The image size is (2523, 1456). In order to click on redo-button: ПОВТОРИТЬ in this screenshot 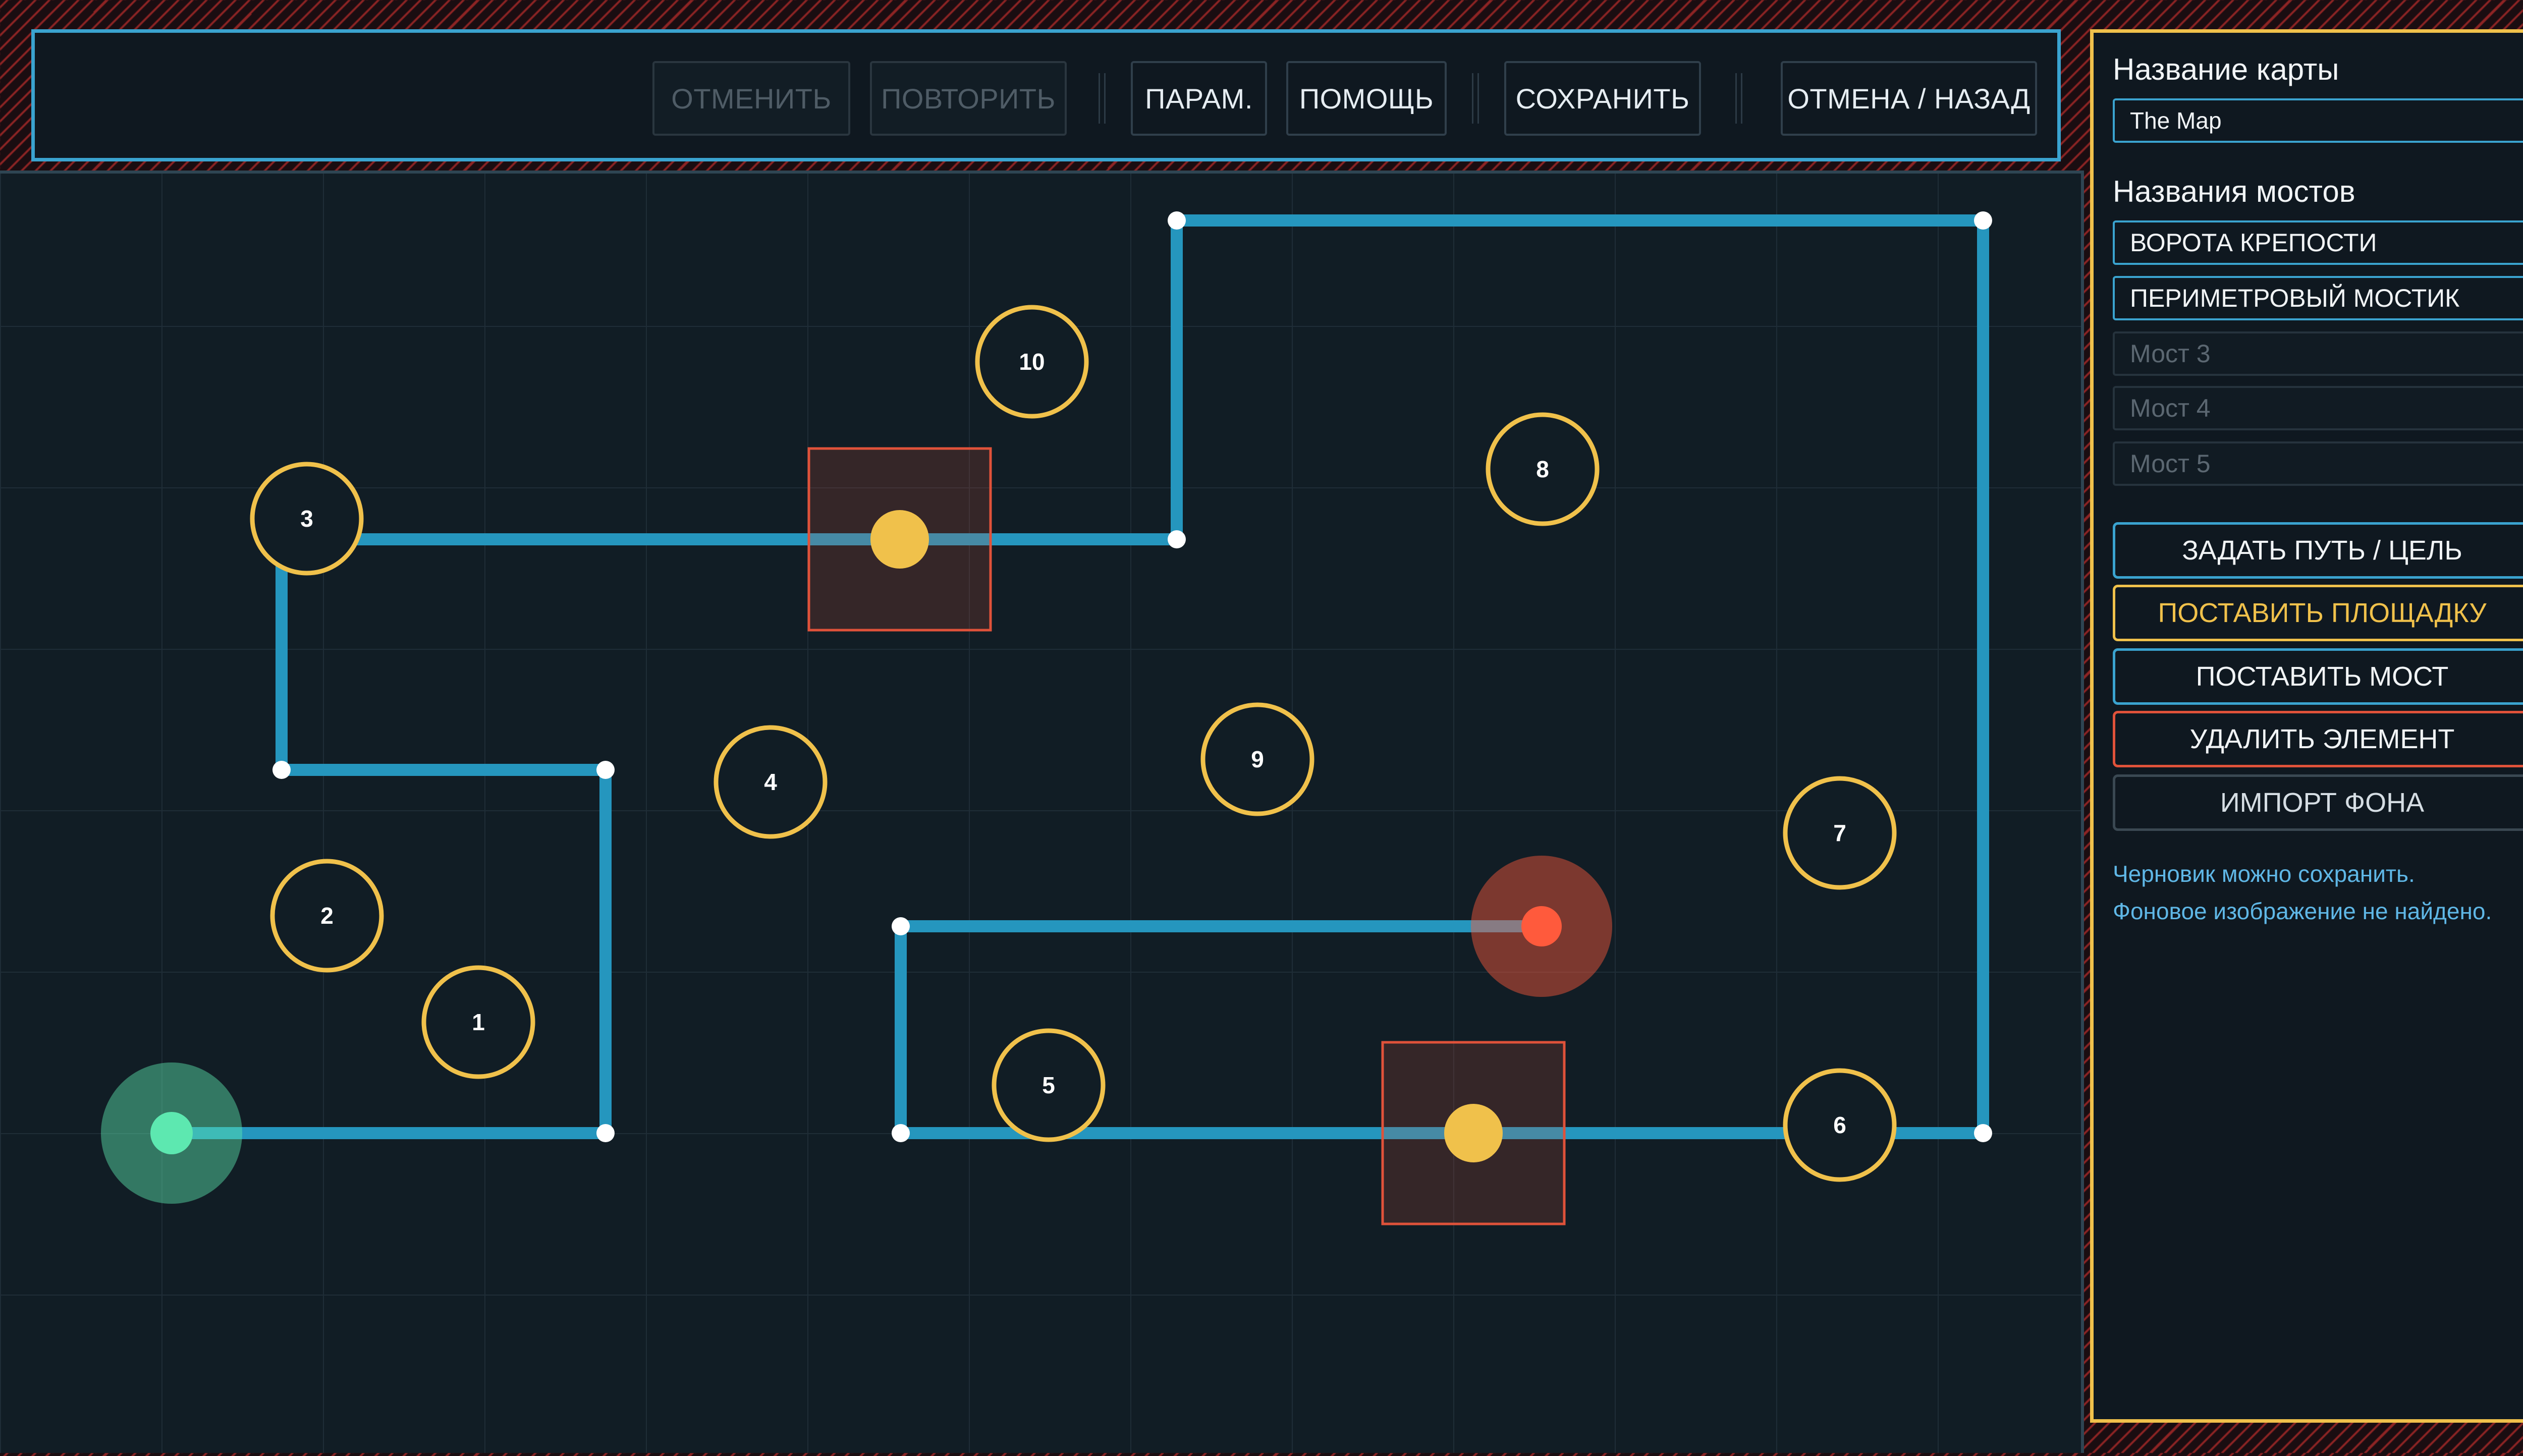, I will do `click(968, 98)`.